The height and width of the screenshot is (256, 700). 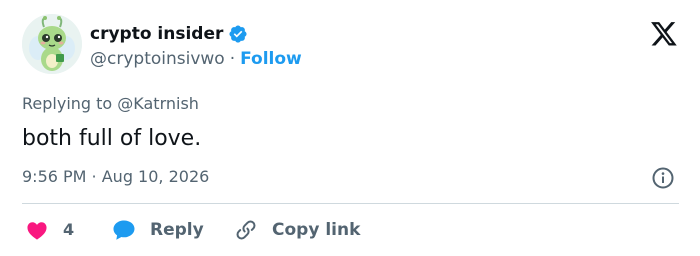 What do you see at coordinates (115, 177) in the screenshot?
I see `tweet-timestamp: 9:56 PM · Aug 10, 2026` at bounding box center [115, 177].